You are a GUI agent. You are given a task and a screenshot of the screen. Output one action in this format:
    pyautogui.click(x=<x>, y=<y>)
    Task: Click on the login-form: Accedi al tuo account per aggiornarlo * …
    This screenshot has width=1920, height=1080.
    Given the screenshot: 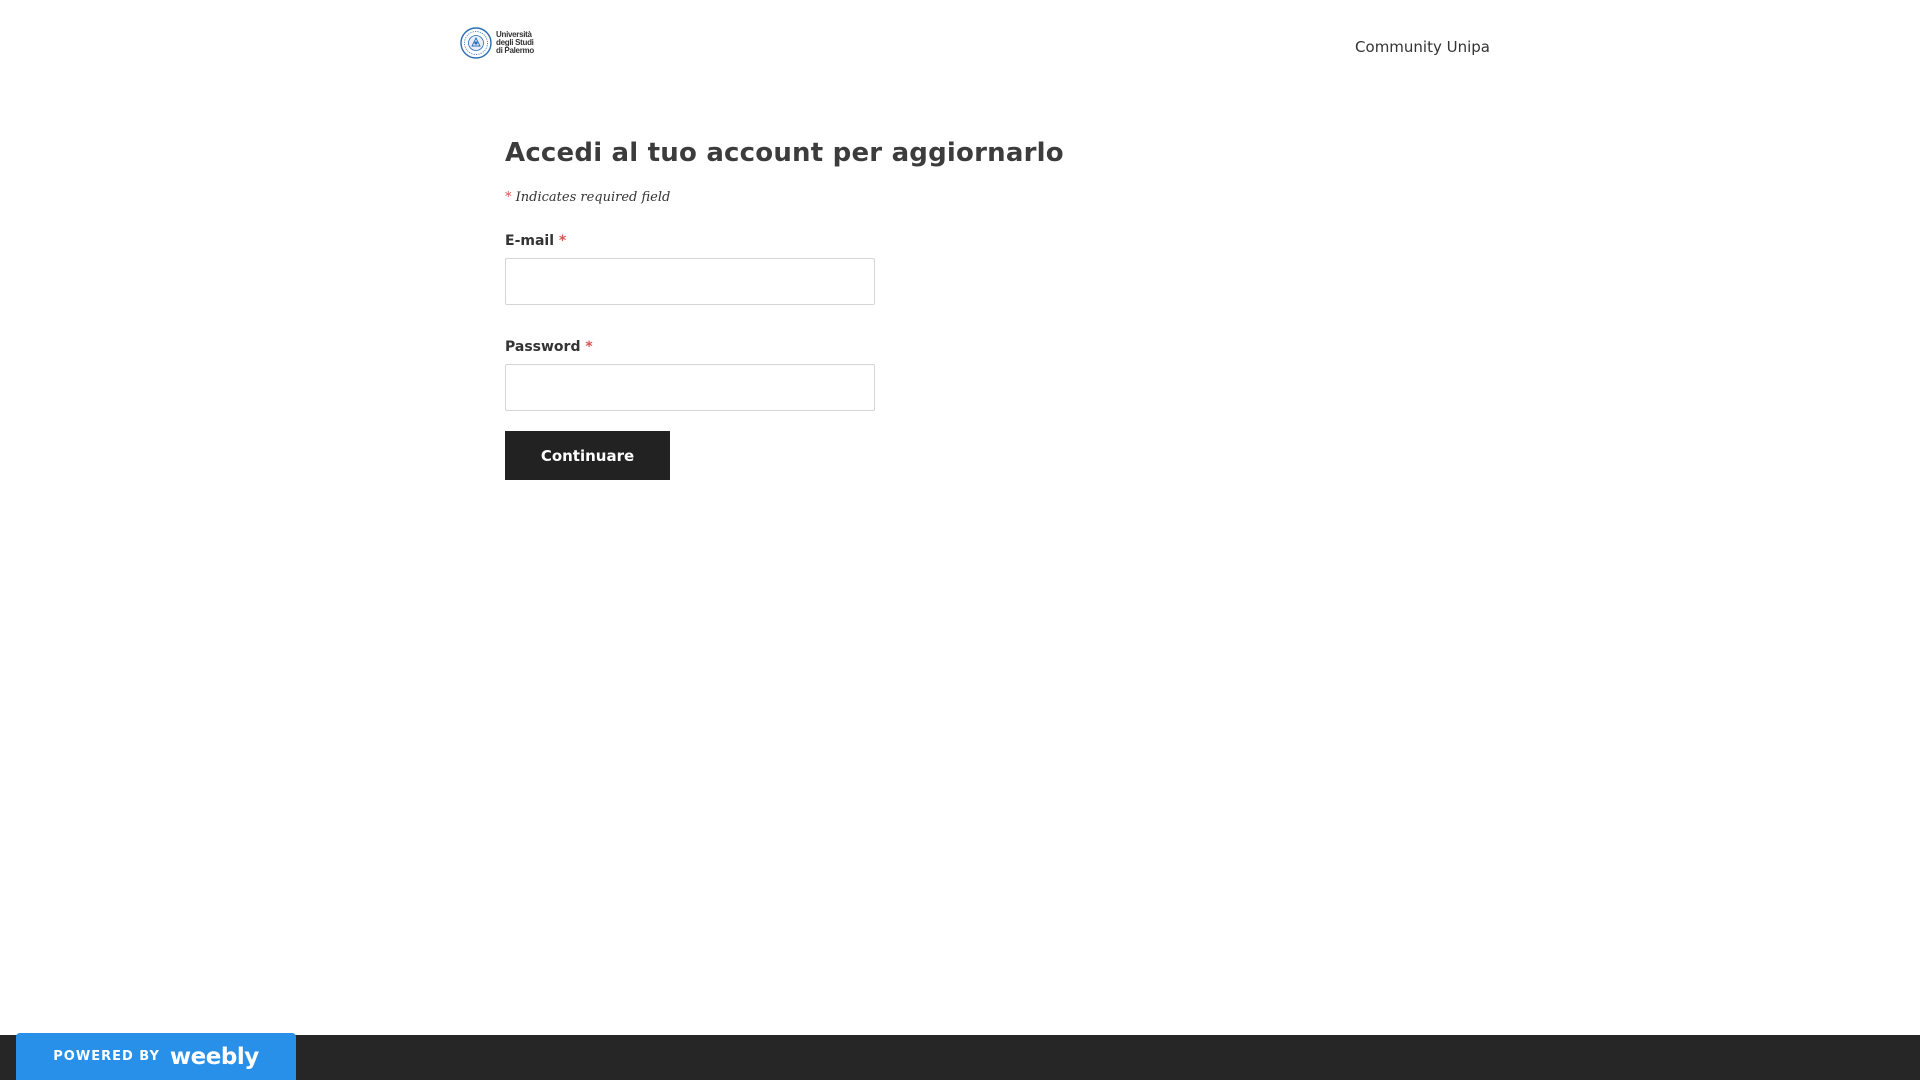 What is the action you would take?
    pyautogui.click(x=855, y=309)
    